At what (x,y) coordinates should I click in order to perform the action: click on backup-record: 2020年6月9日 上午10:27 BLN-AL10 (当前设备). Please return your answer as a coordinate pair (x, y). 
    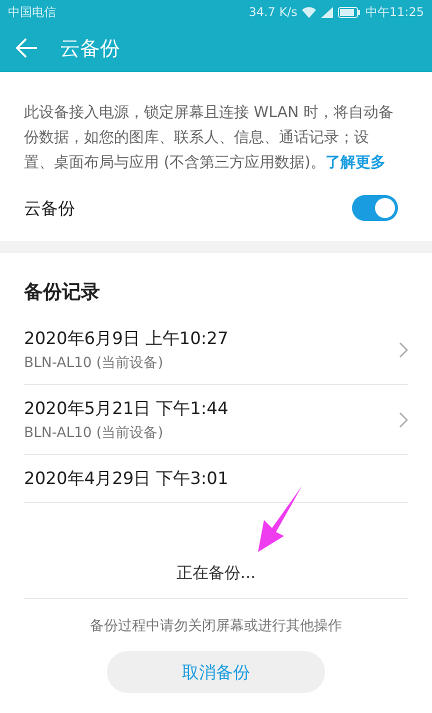
    Looking at the image, I should click on (216, 350).